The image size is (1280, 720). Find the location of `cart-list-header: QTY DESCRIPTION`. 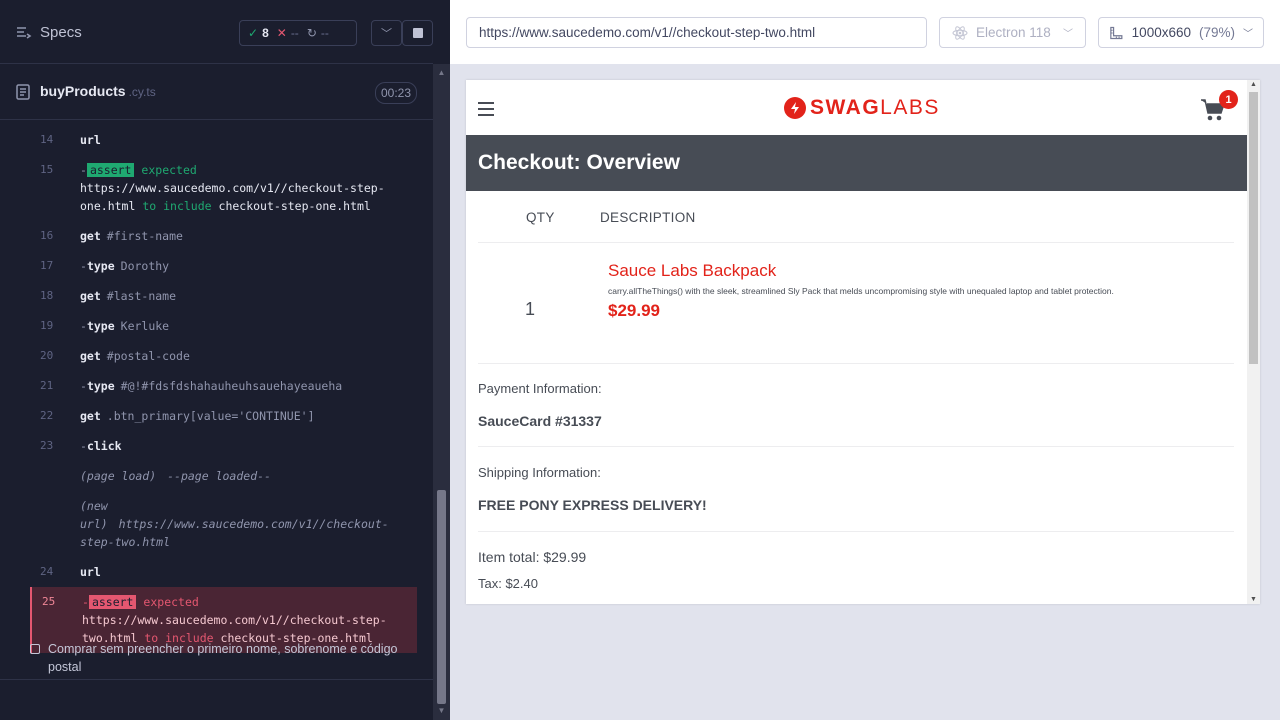

cart-list-header: QTY DESCRIPTION is located at coordinates (856, 217).